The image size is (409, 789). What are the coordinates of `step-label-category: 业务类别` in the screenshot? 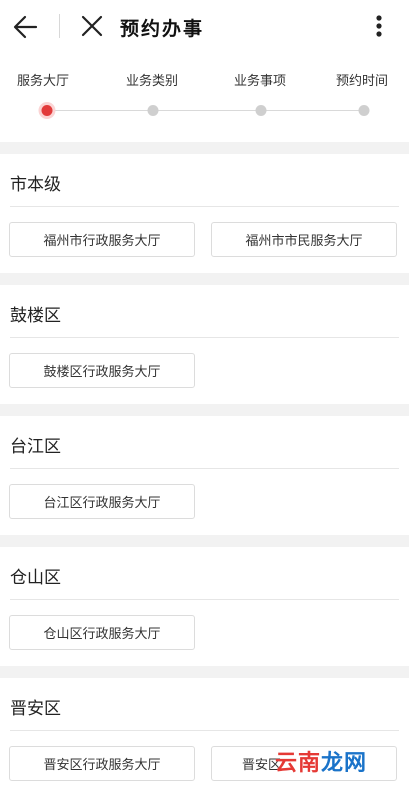 It's located at (152, 81).